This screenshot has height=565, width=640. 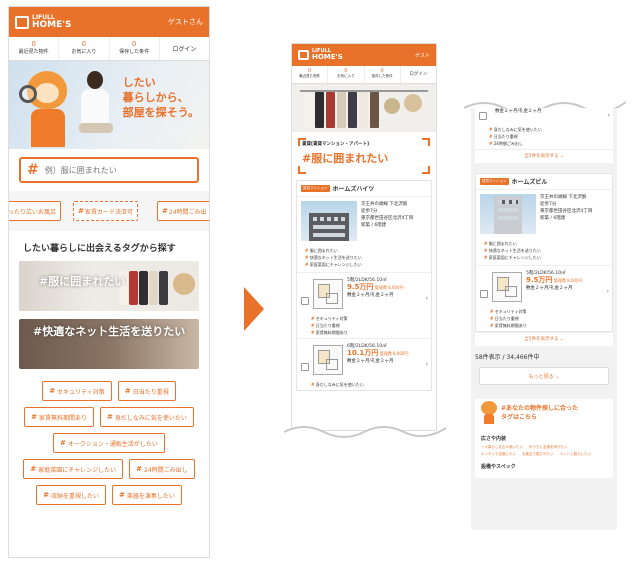 What do you see at coordinates (139, 82) in the screenshot?
I see `hero-line: したい` at bounding box center [139, 82].